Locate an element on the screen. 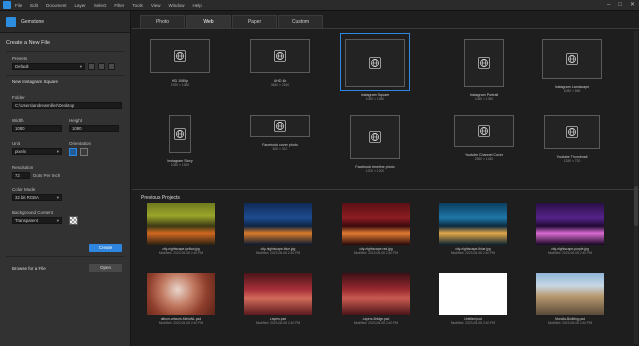  preset-tile: Facebook cover photo 820 × 312 is located at coordinates (280, 148).